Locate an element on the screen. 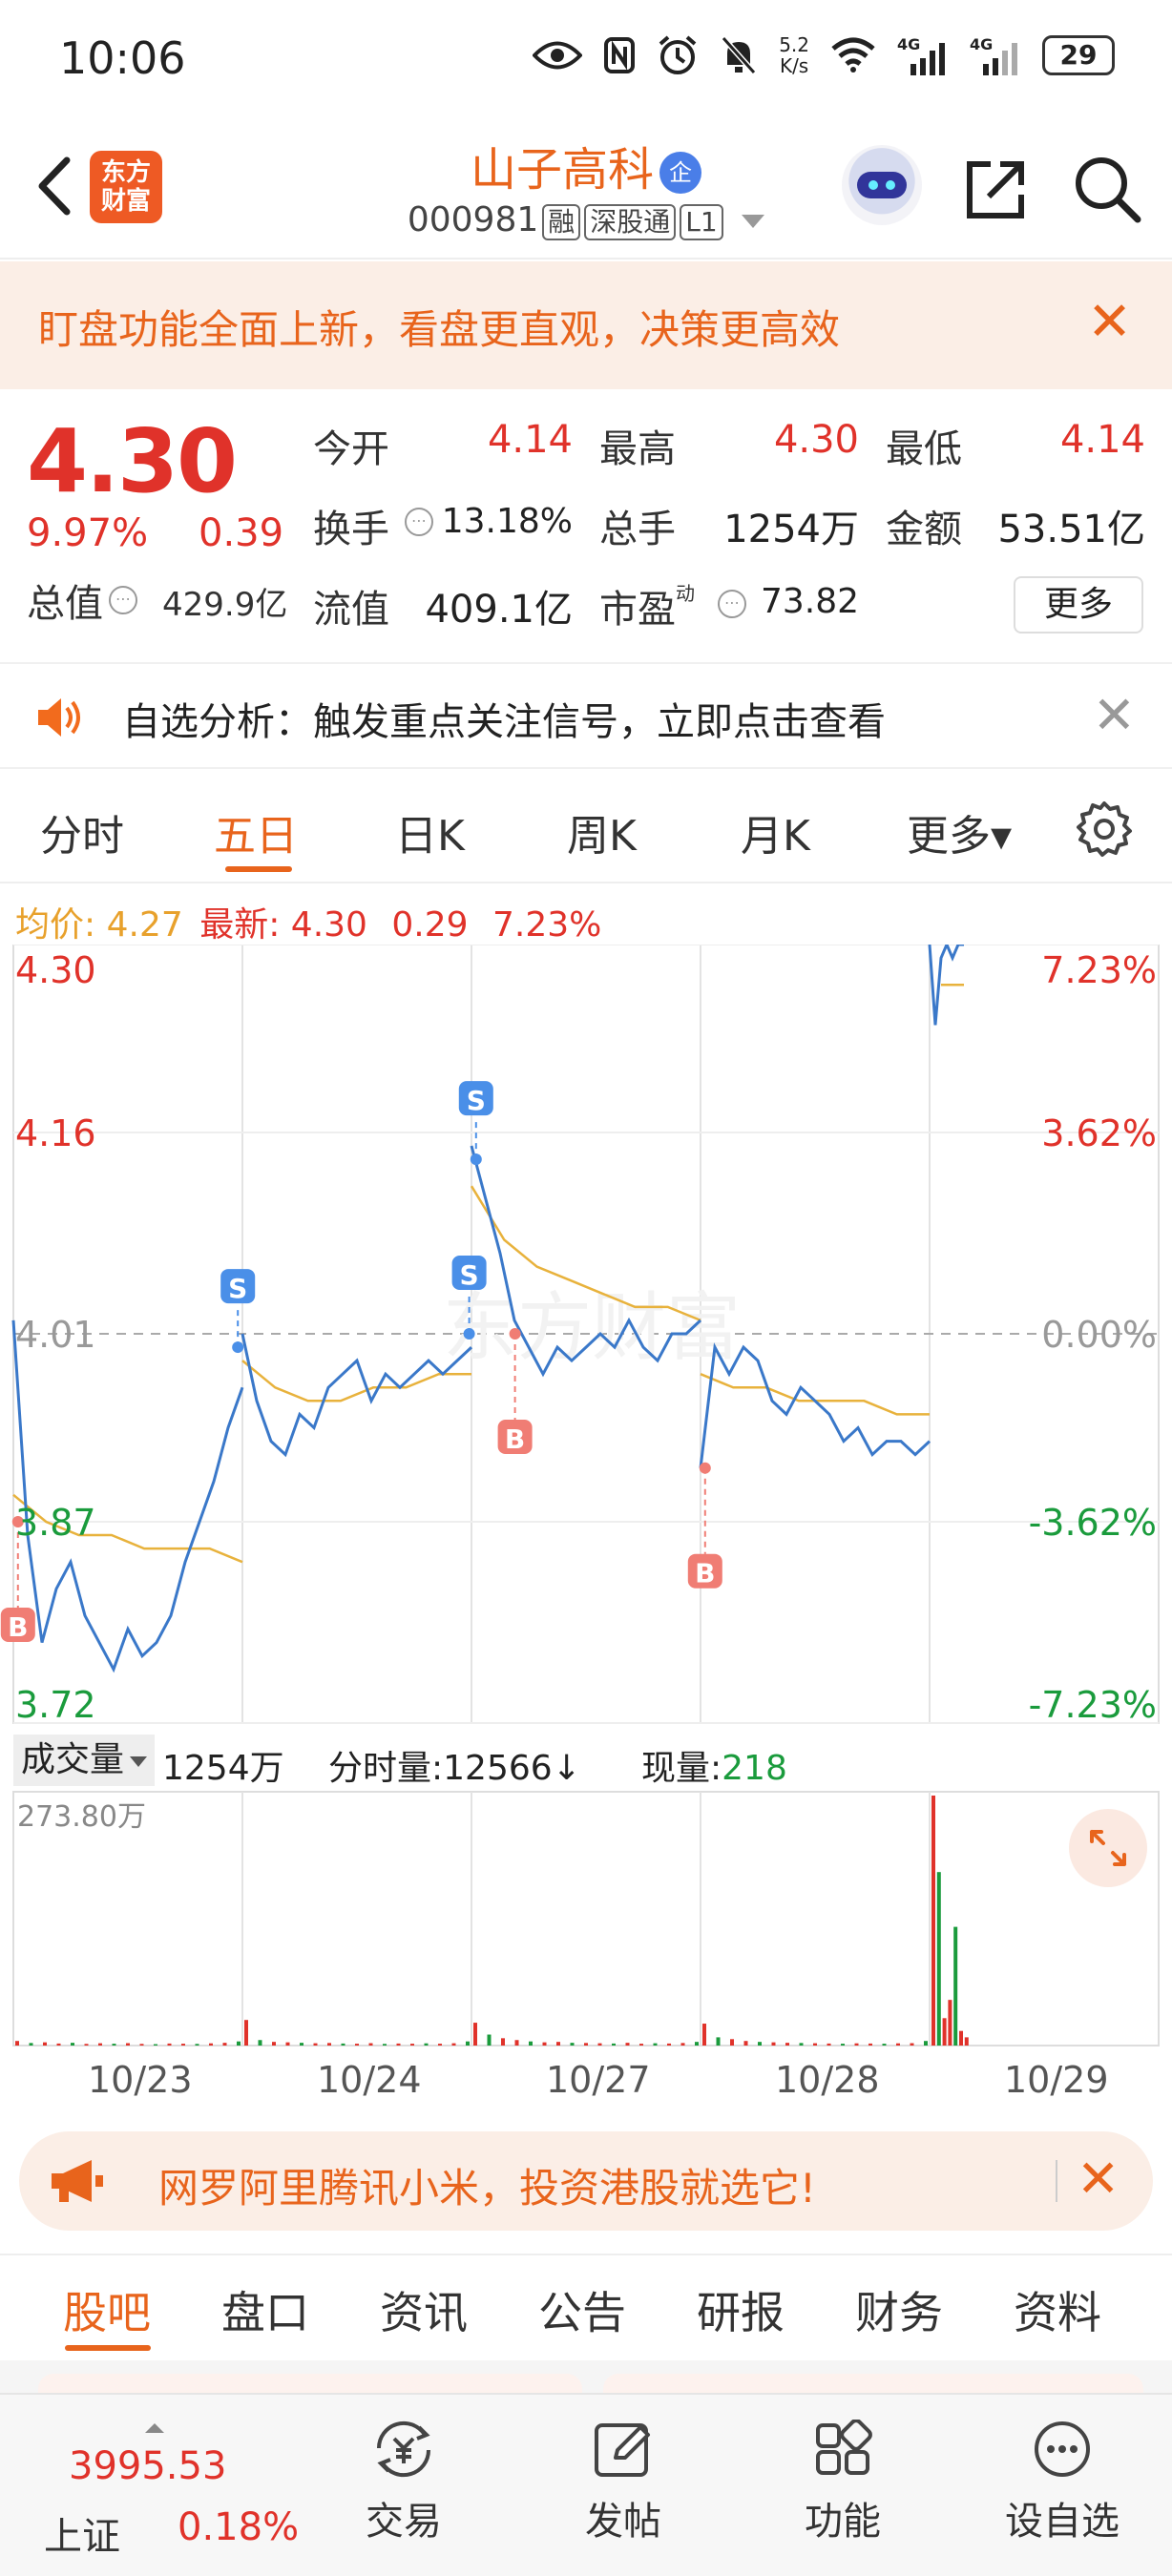 The image size is (1172, 2576). y-tick-label-left: 3.72 is located at coordinates (55, 1705).